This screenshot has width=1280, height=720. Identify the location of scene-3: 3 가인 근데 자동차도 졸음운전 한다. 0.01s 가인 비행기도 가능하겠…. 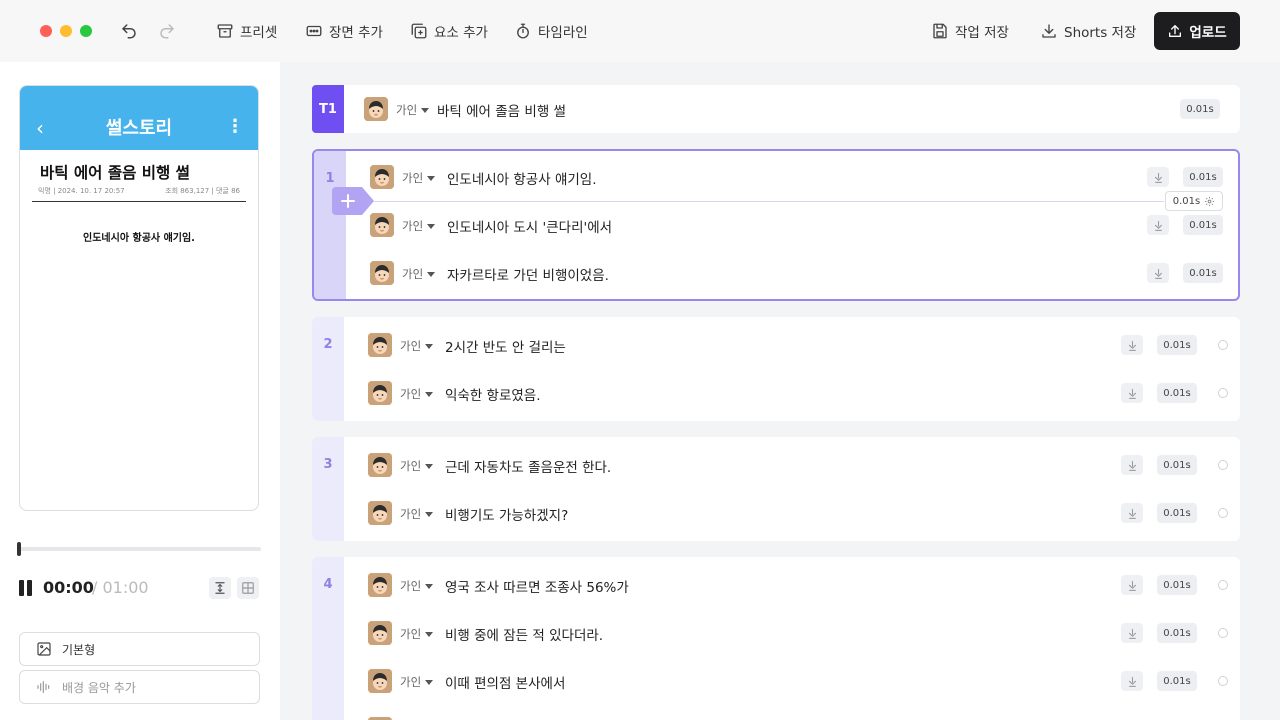
(776, 489).